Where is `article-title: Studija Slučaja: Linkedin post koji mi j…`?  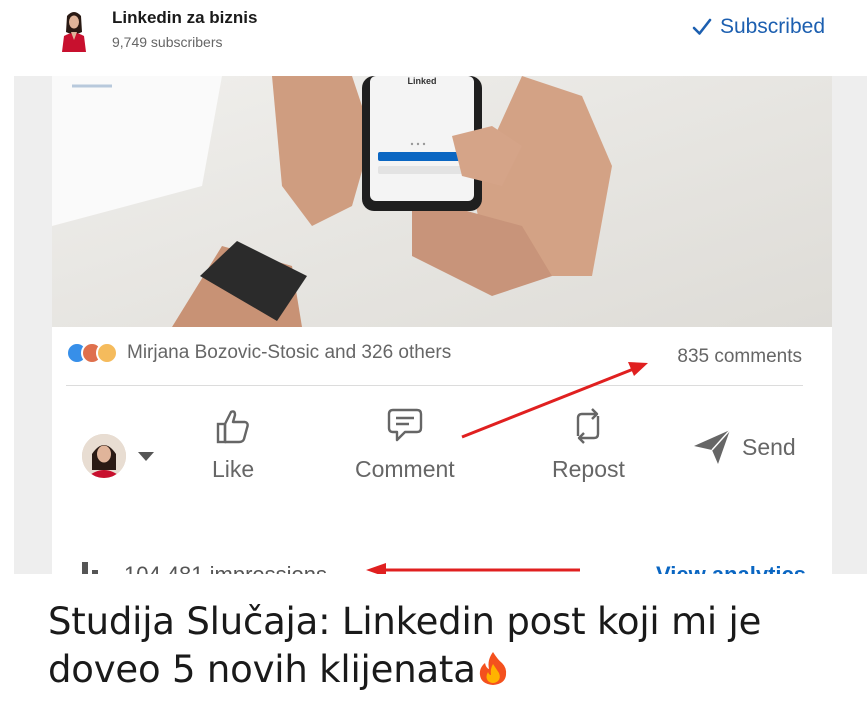
article-title: Studija Slučaja: Linkedin post koji mi j… is located at coordinates (443, 646).